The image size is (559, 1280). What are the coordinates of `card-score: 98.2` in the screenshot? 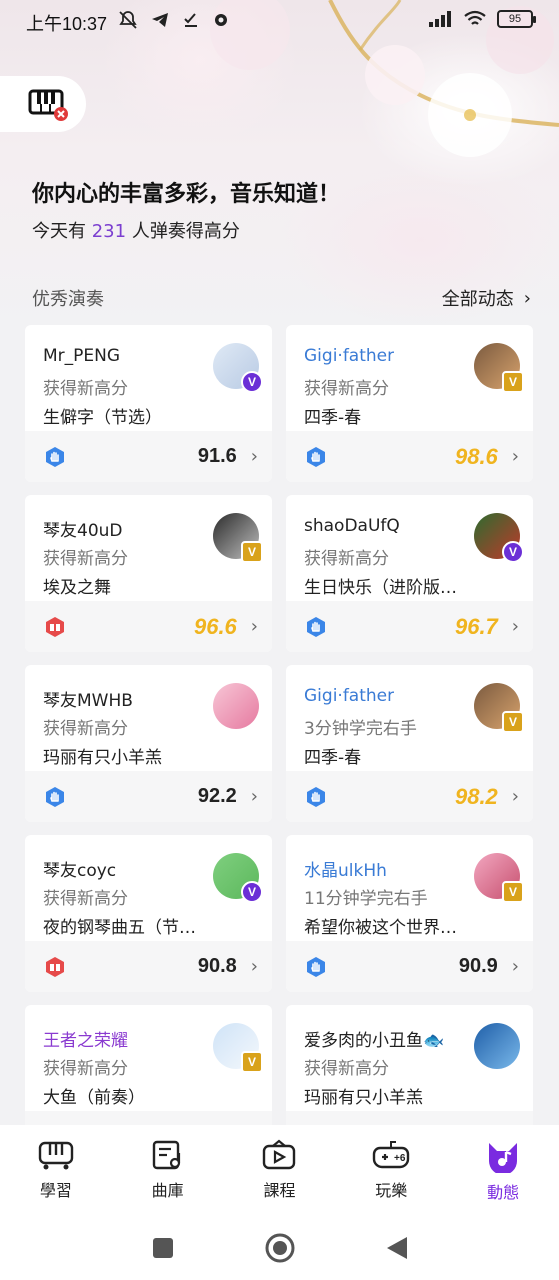 It's located at (476, 796).